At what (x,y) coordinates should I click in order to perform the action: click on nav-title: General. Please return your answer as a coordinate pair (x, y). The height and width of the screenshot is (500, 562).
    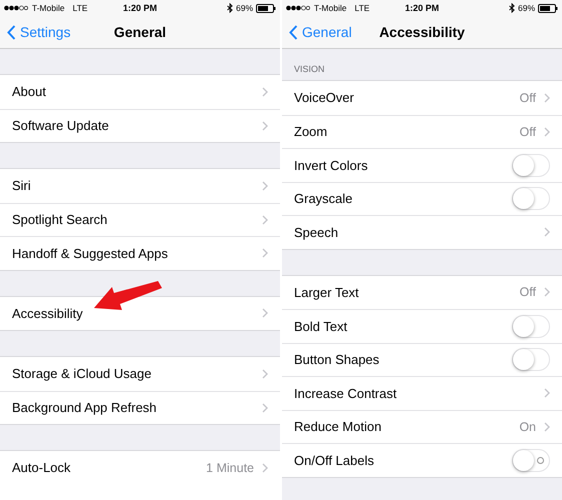
    Looking at the image, I should click on (140, 32).